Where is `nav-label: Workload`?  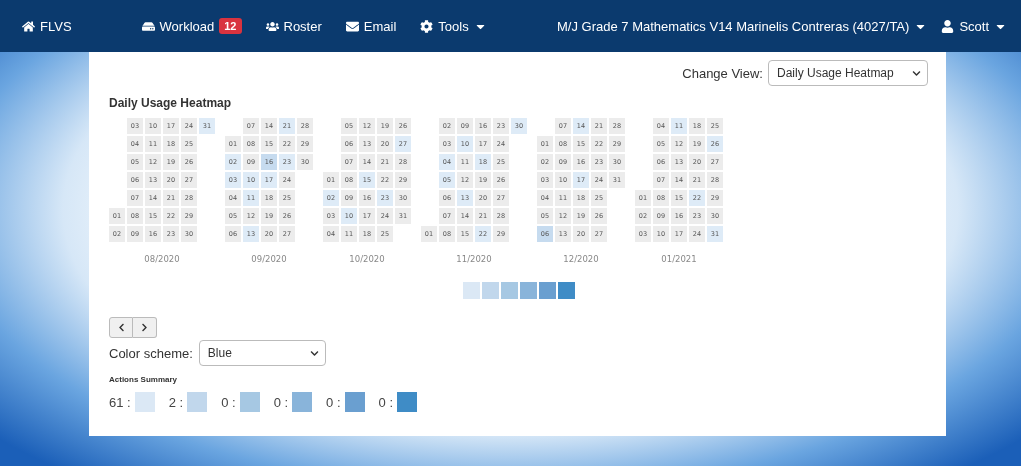 nav-label: Workload is located at coordinates (187, 26).